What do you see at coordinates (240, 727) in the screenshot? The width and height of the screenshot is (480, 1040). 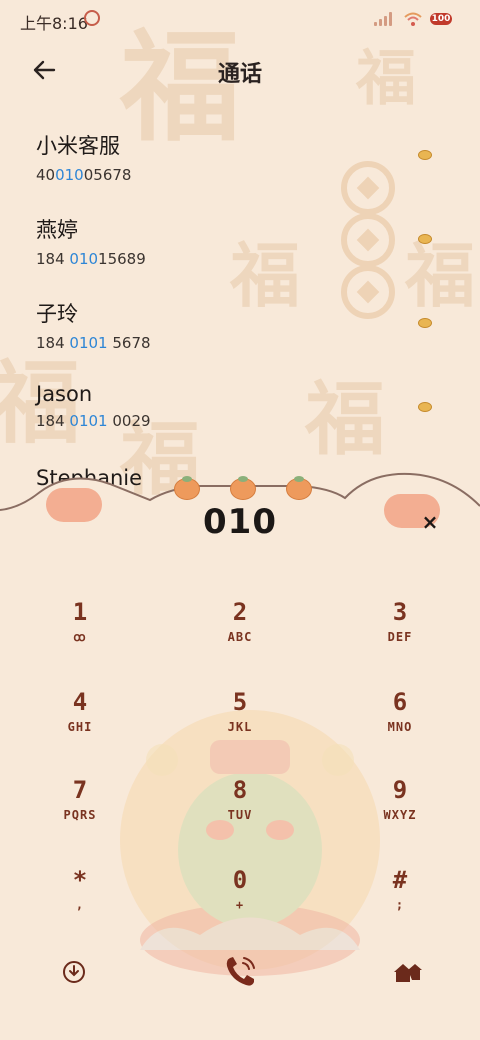 I see `key-letters: JKL` at bounding box center [240, 727].